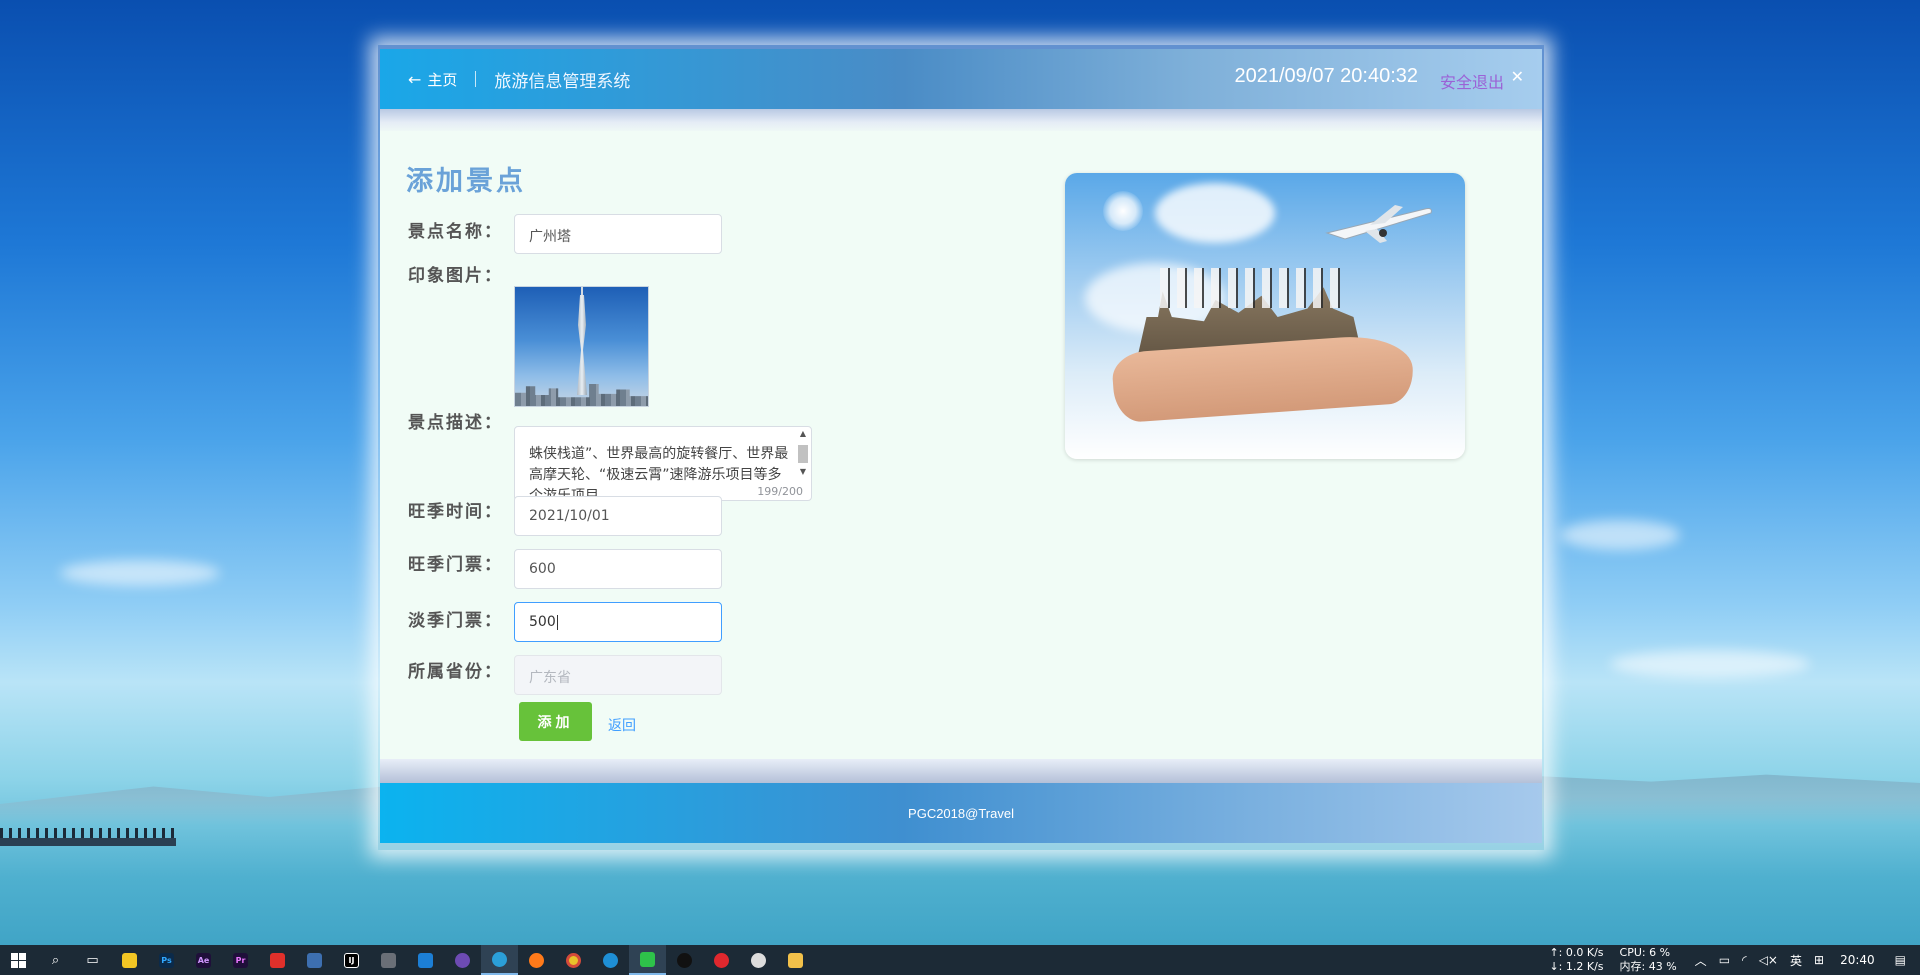  What do you see at coordinates (1576, 966) in the screenshot?
I see `net-down: ↓: 1.2 K/s` at bounding box center [1576, 966].